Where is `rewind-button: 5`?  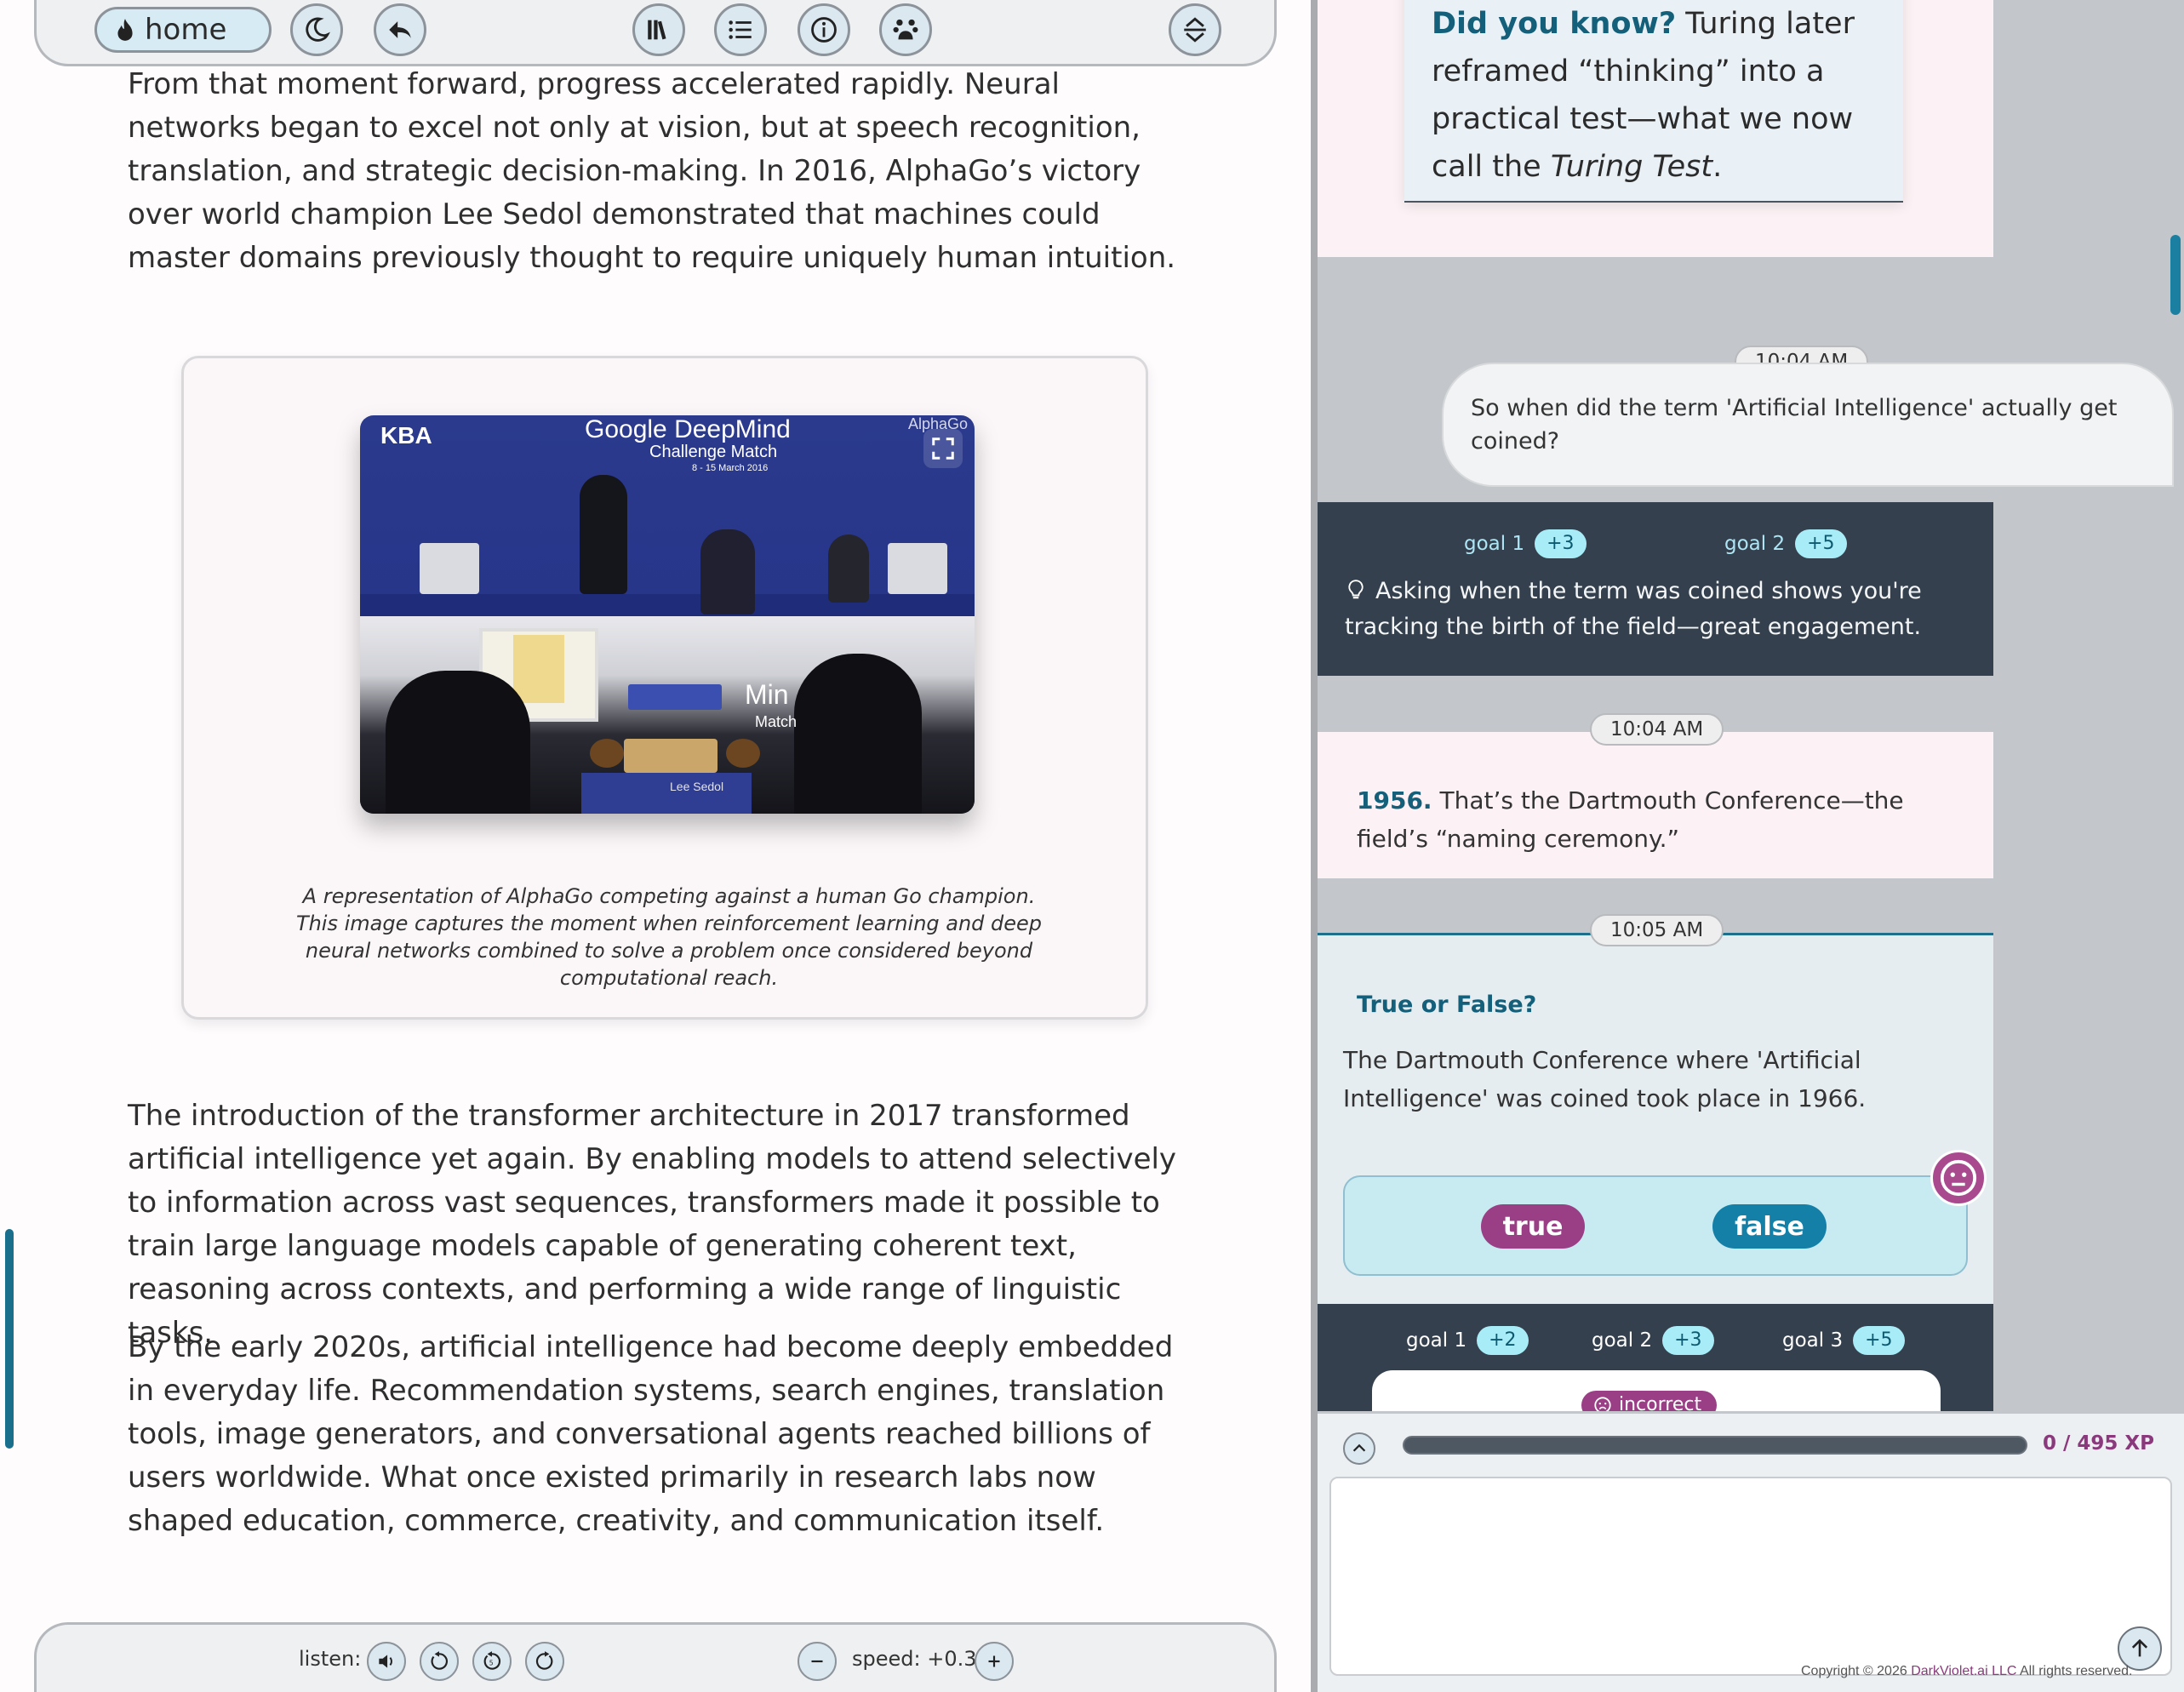
rewind-button: 5 is located at coordinates (492, 1661).